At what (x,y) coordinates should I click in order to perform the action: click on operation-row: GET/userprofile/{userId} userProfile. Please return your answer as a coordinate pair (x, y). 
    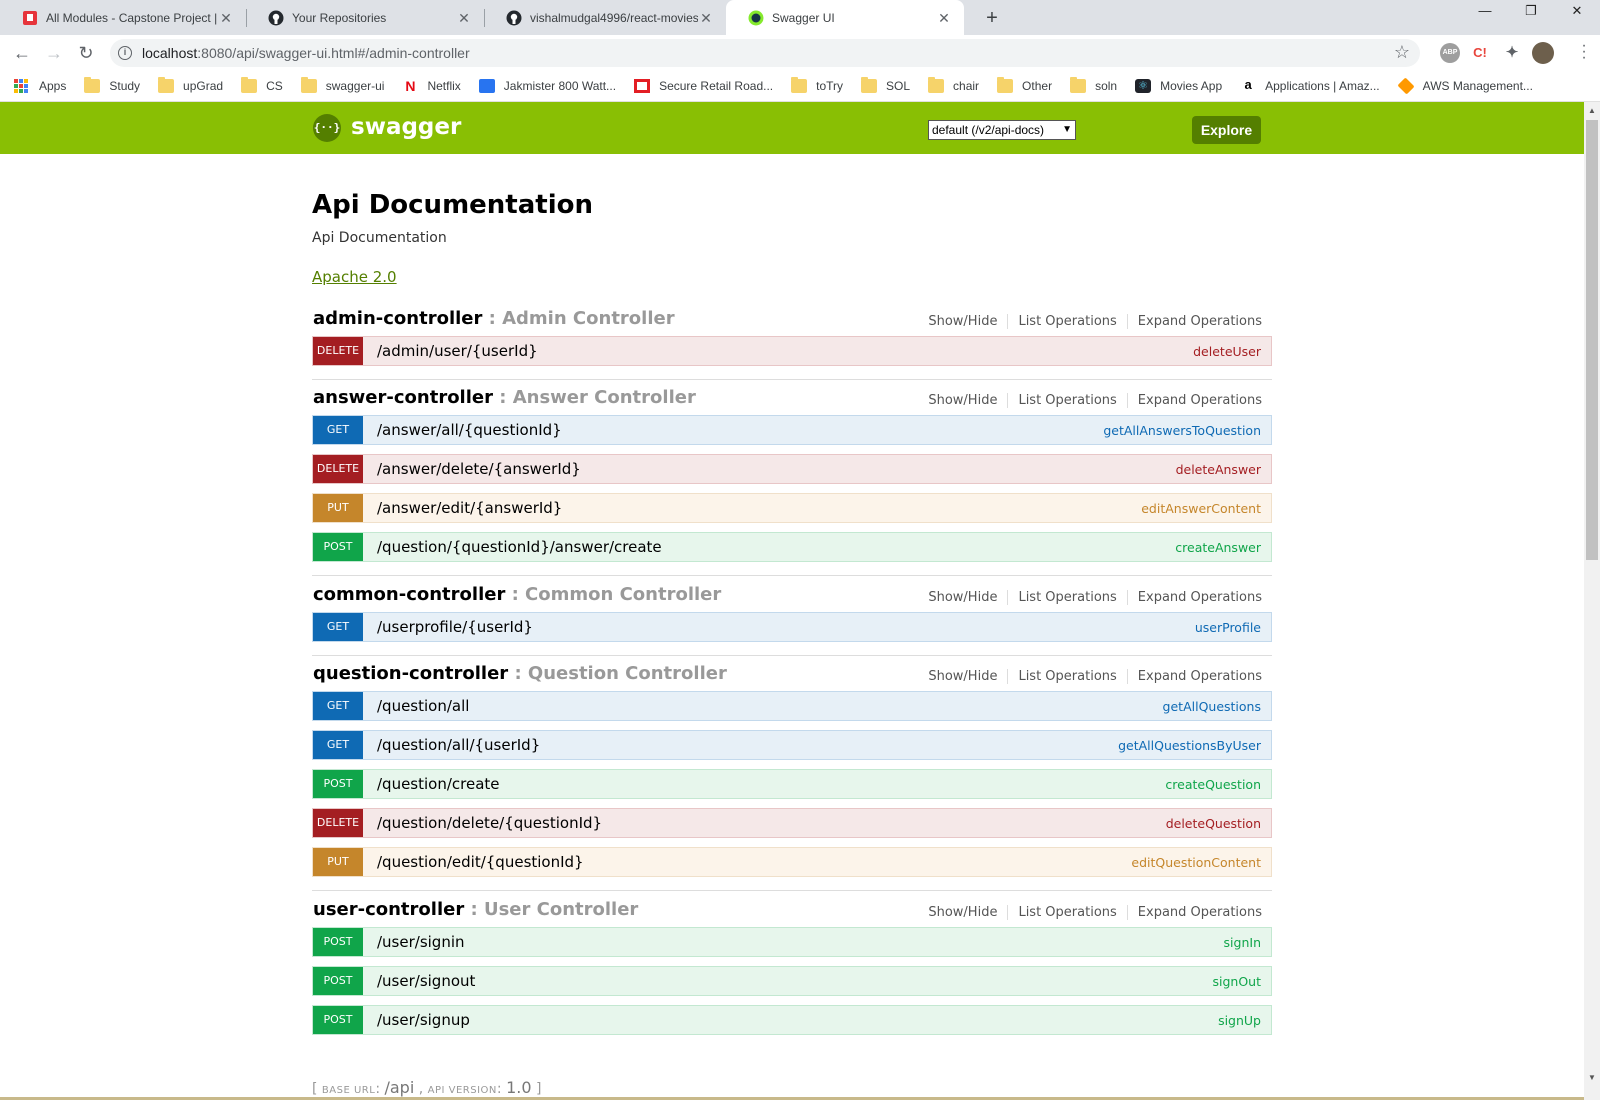
    Looking at the image, I should click on (792, 627).